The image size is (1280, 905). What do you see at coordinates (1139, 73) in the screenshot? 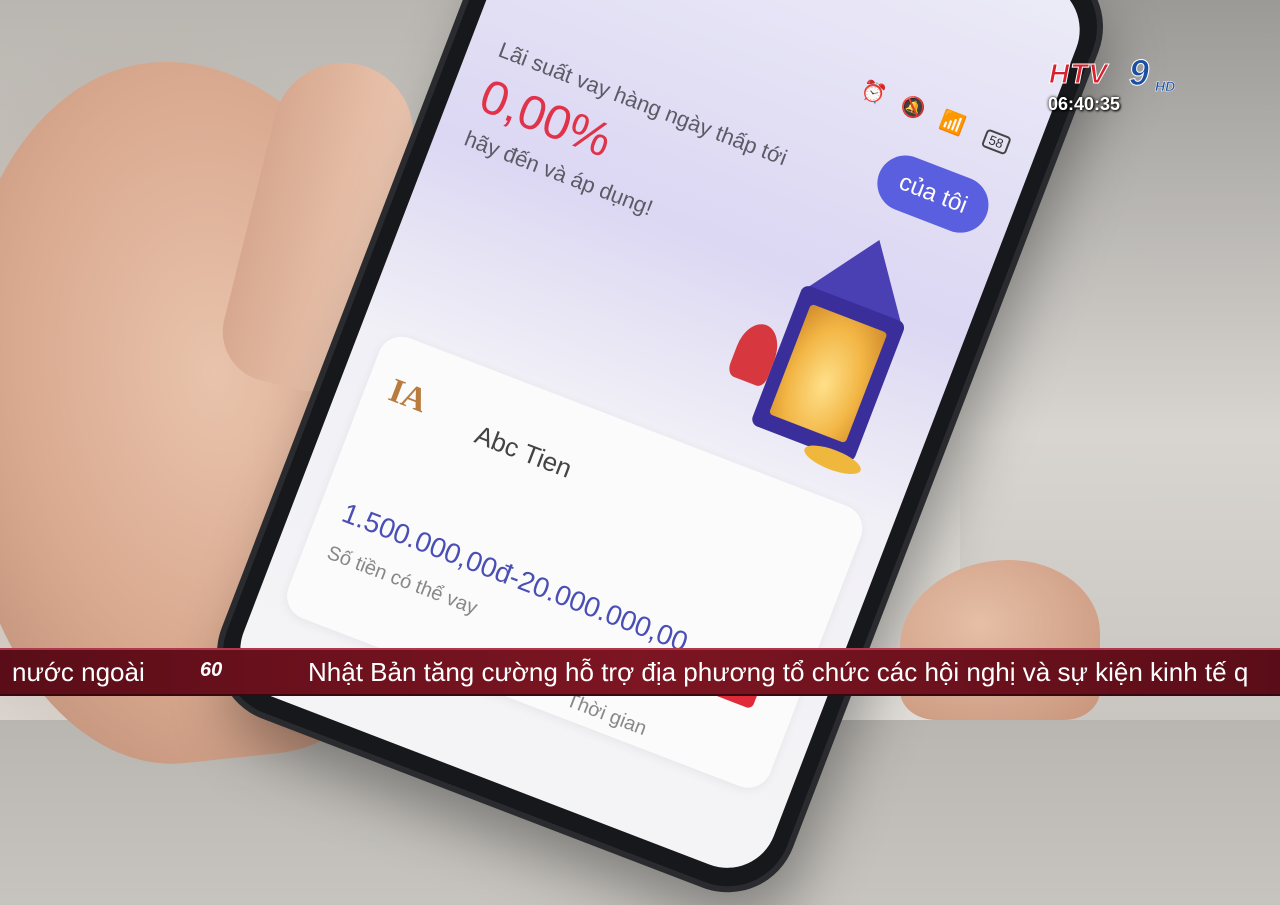
I see `channel-number: 9` at bounding box center [1139, 73].